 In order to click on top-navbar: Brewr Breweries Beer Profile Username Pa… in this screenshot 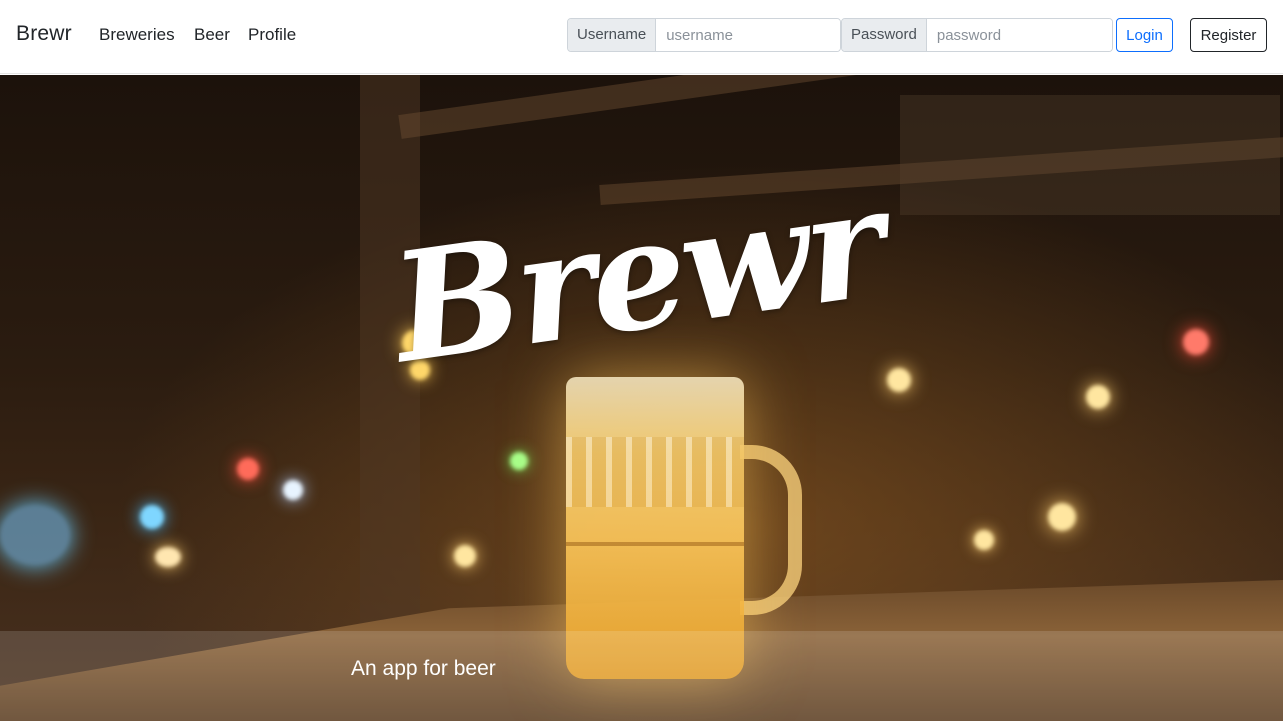, I will do `click(641, 37)`.